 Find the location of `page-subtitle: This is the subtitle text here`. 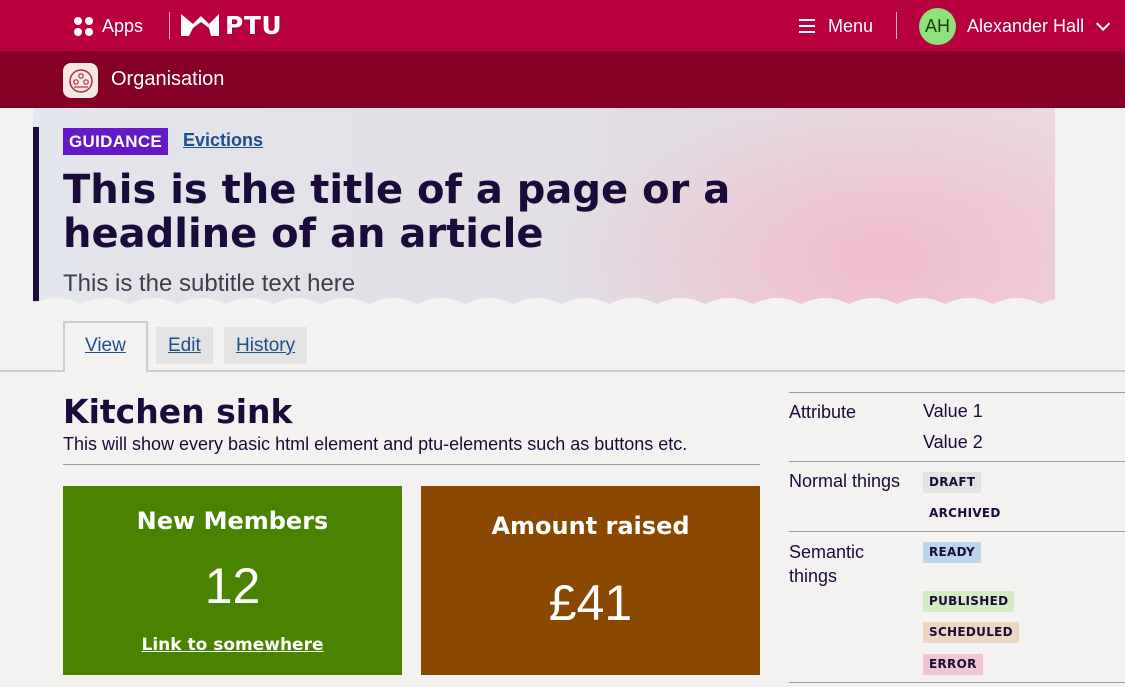

page-subtitle: This is the subtitle text here is located at coordinates (209, 283).